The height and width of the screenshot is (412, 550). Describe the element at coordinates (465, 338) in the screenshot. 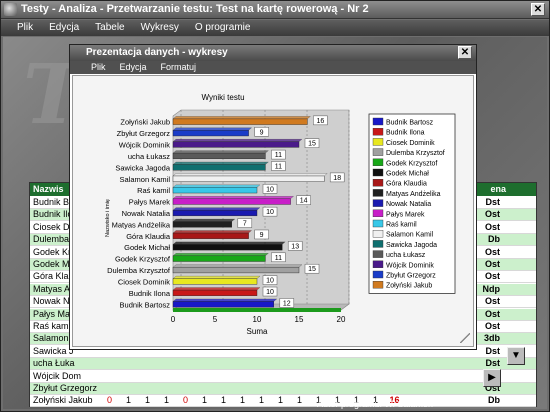

I see `resize-grip` at that location.